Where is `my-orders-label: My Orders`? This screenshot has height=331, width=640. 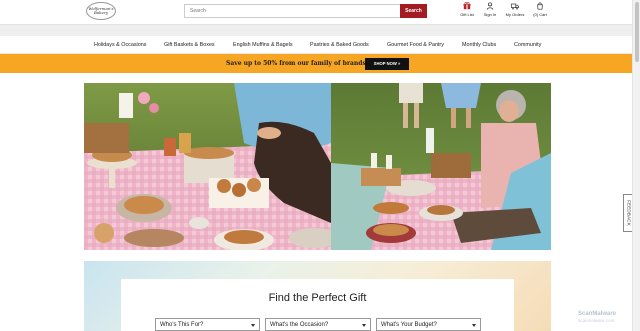 my-orders-label: My Orders is located at coordinates (515, 14).